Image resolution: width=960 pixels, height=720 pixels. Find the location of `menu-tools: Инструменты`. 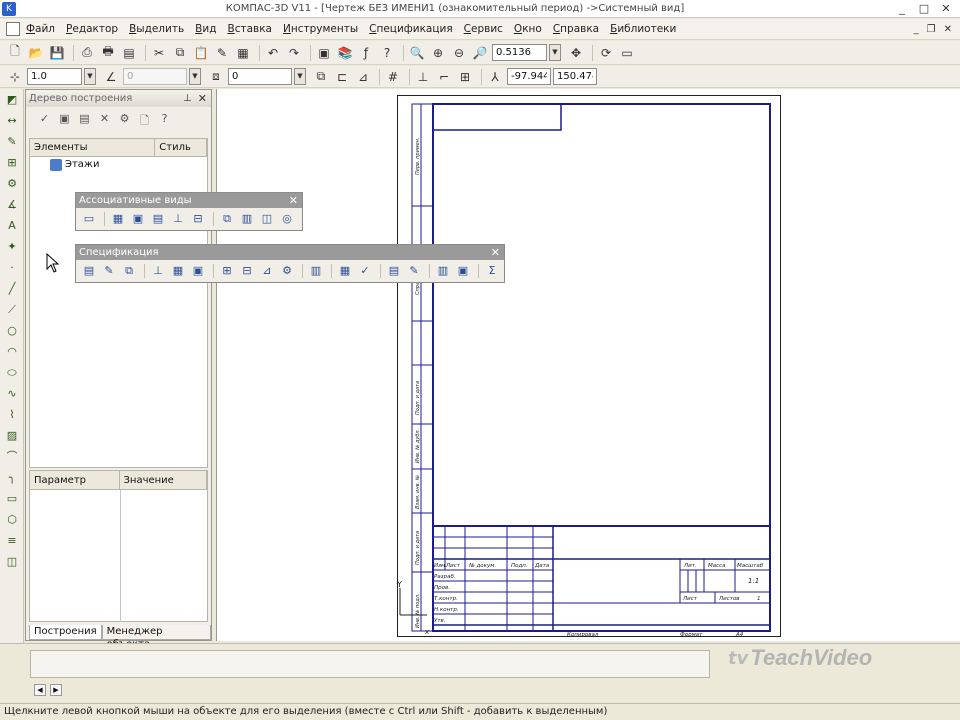

menu-tools: Инструменты is located at coordinates (320, 29).